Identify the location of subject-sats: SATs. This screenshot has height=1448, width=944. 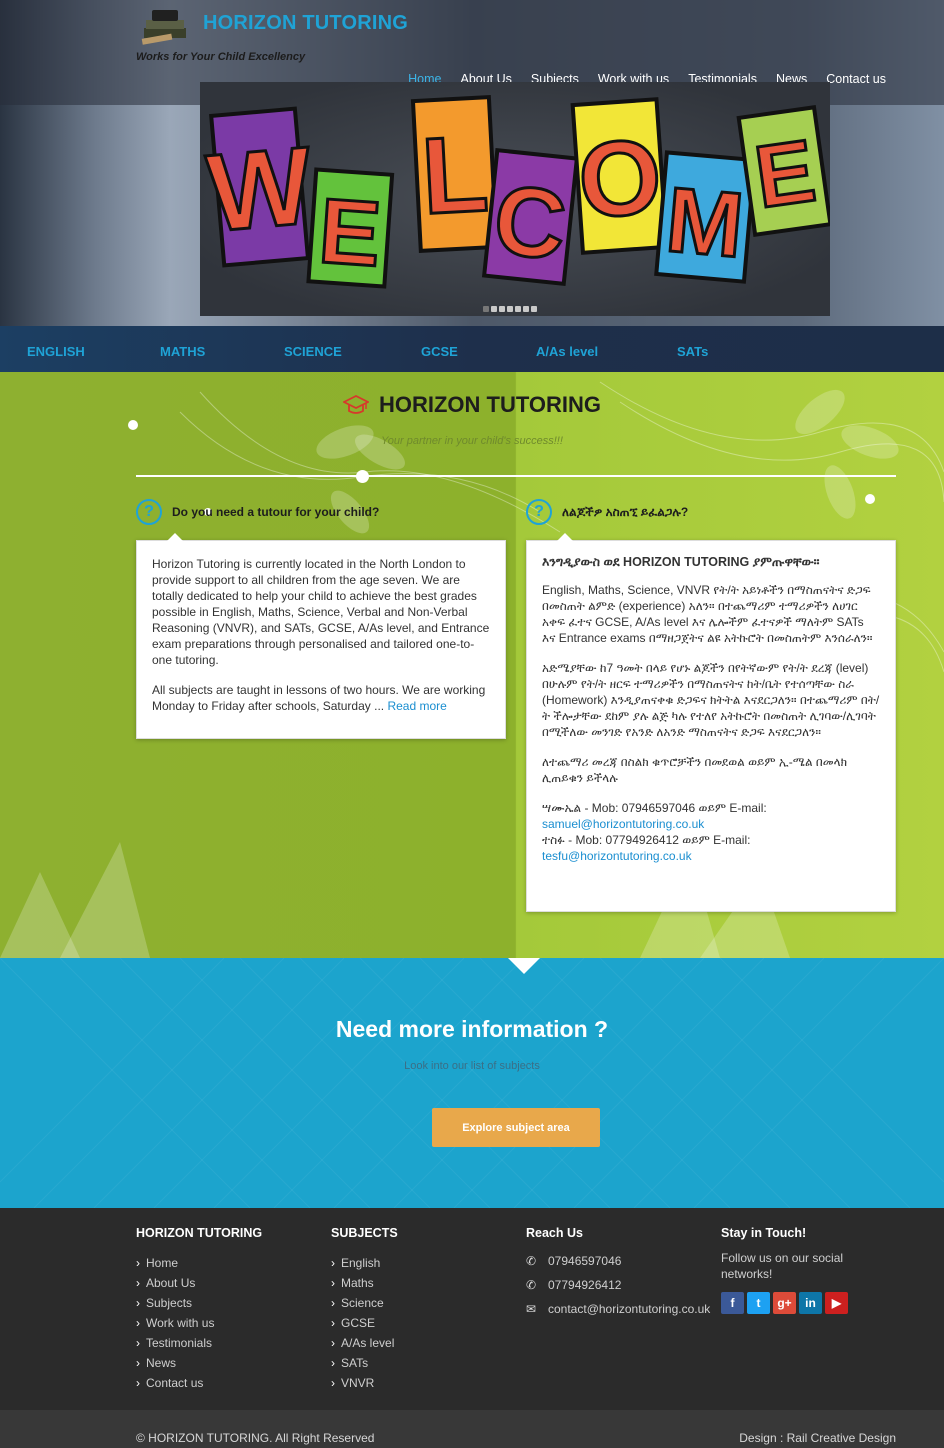
(692, 351).